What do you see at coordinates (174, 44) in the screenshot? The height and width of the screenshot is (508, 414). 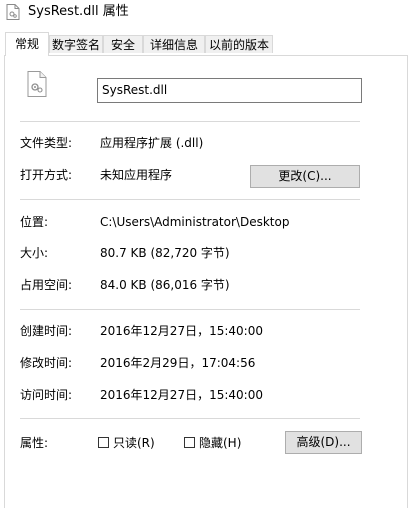 I see `tab-details: 详细信息` at bounding box center [174, 44].